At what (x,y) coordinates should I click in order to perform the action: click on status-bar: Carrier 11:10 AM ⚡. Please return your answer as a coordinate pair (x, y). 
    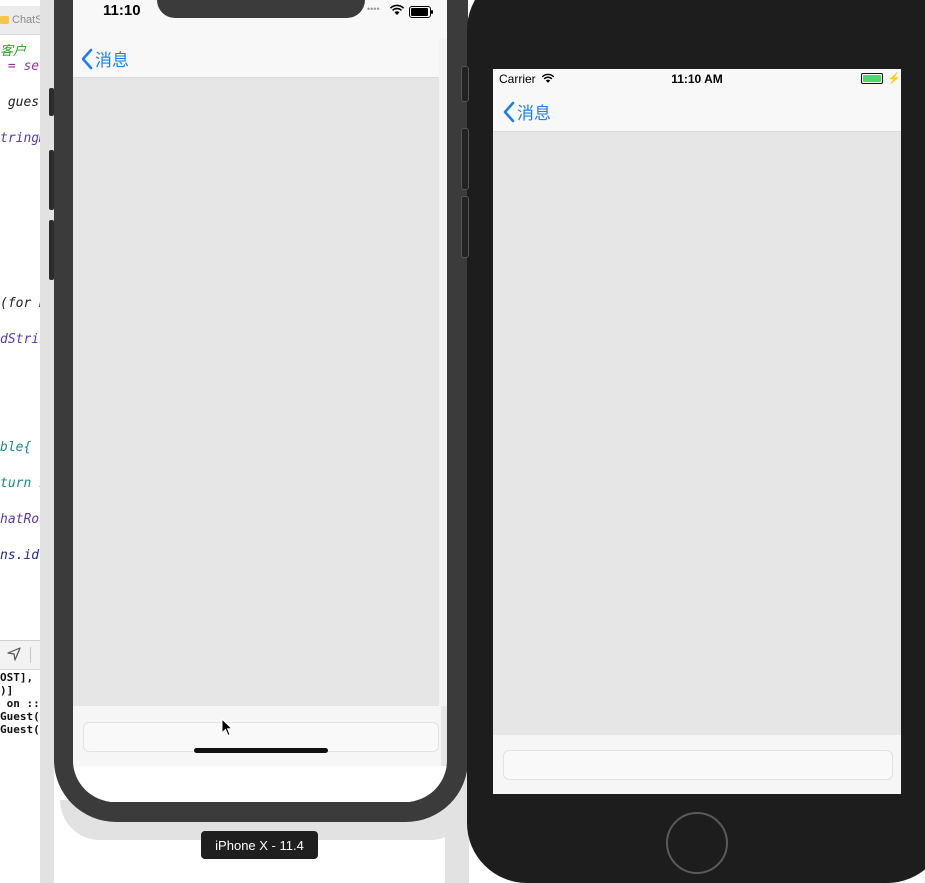
    Looking at the image, I should click on (697, 79).